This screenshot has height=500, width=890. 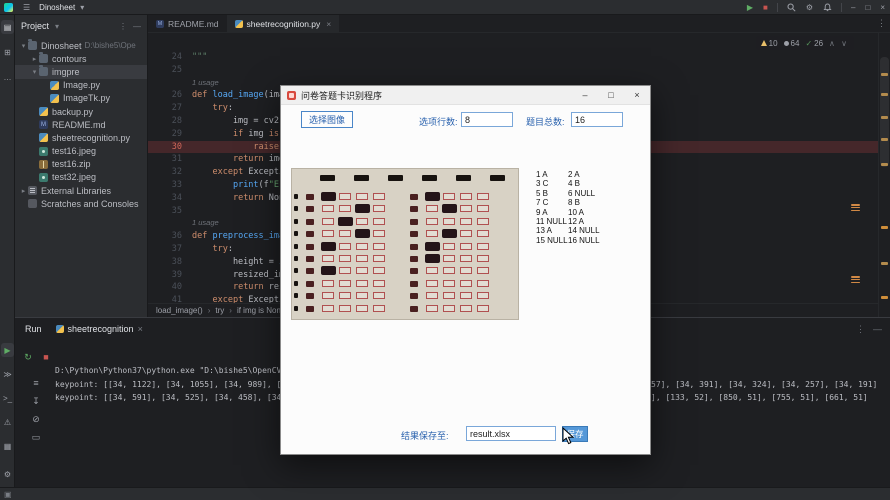 I want to click on line-number: 26, so click(x=165, y=95).